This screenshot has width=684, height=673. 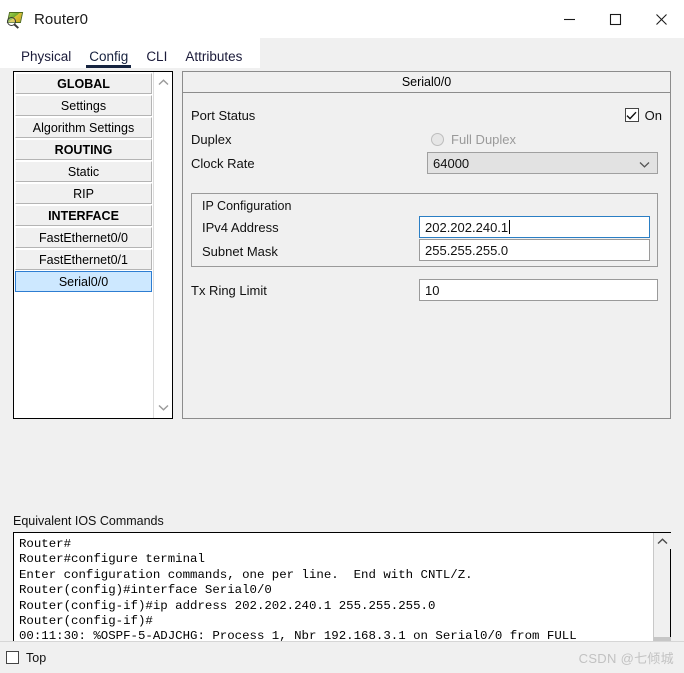 What do you see at coordinates (426, 82) in the screenshot?
I see `panel-title: Serial0/0` at bounding box center [426, 82].